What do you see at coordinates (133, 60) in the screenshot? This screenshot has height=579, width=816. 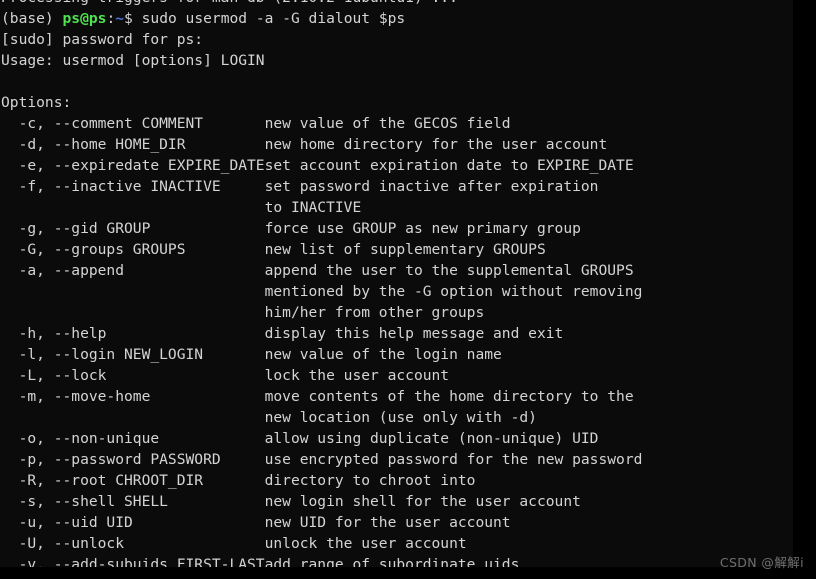 I see `usage-line: Usage: usermod [options] LOGIN` at bounding box center [133, 60].